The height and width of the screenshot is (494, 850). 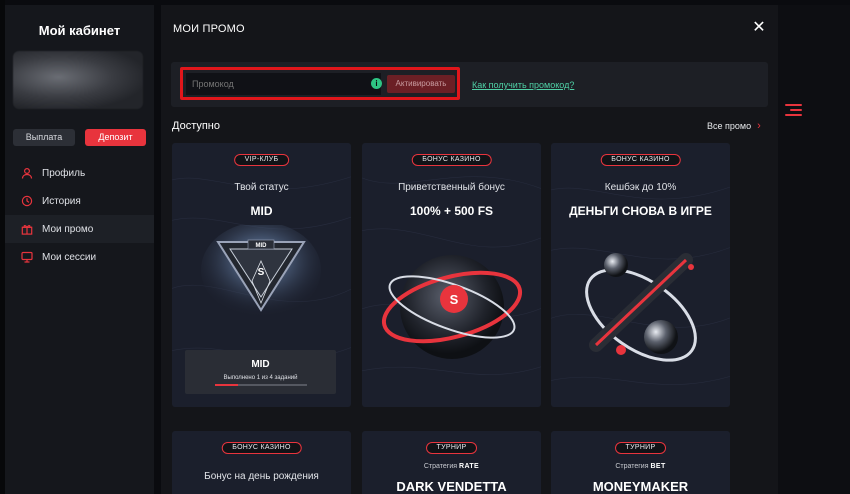 I want to click on all-promo-link: Все промо ›, so click(x=734, y=126).